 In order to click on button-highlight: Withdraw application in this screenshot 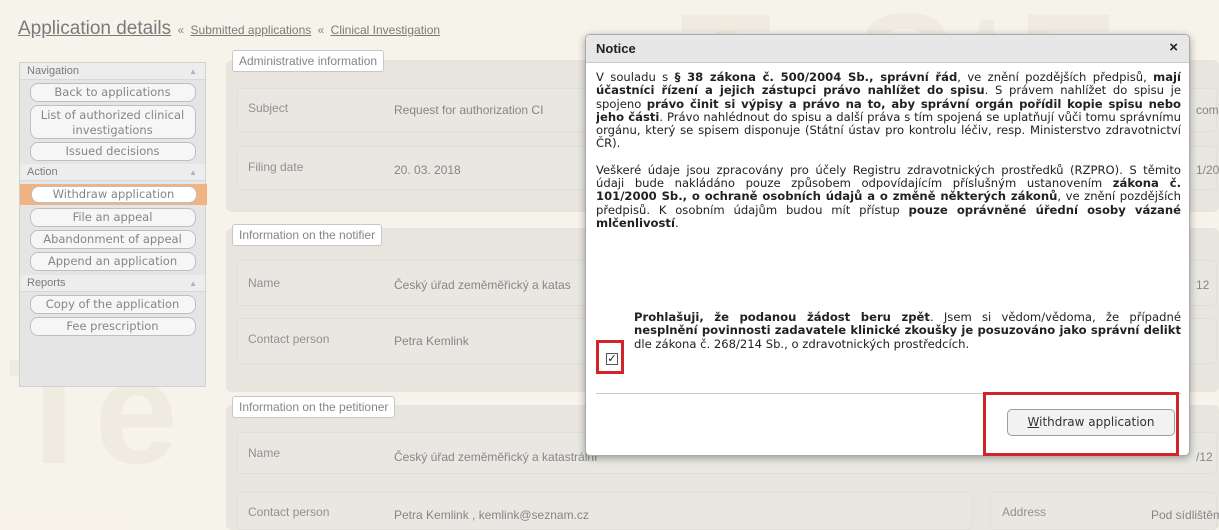, I will do `click(1081, 424)`.